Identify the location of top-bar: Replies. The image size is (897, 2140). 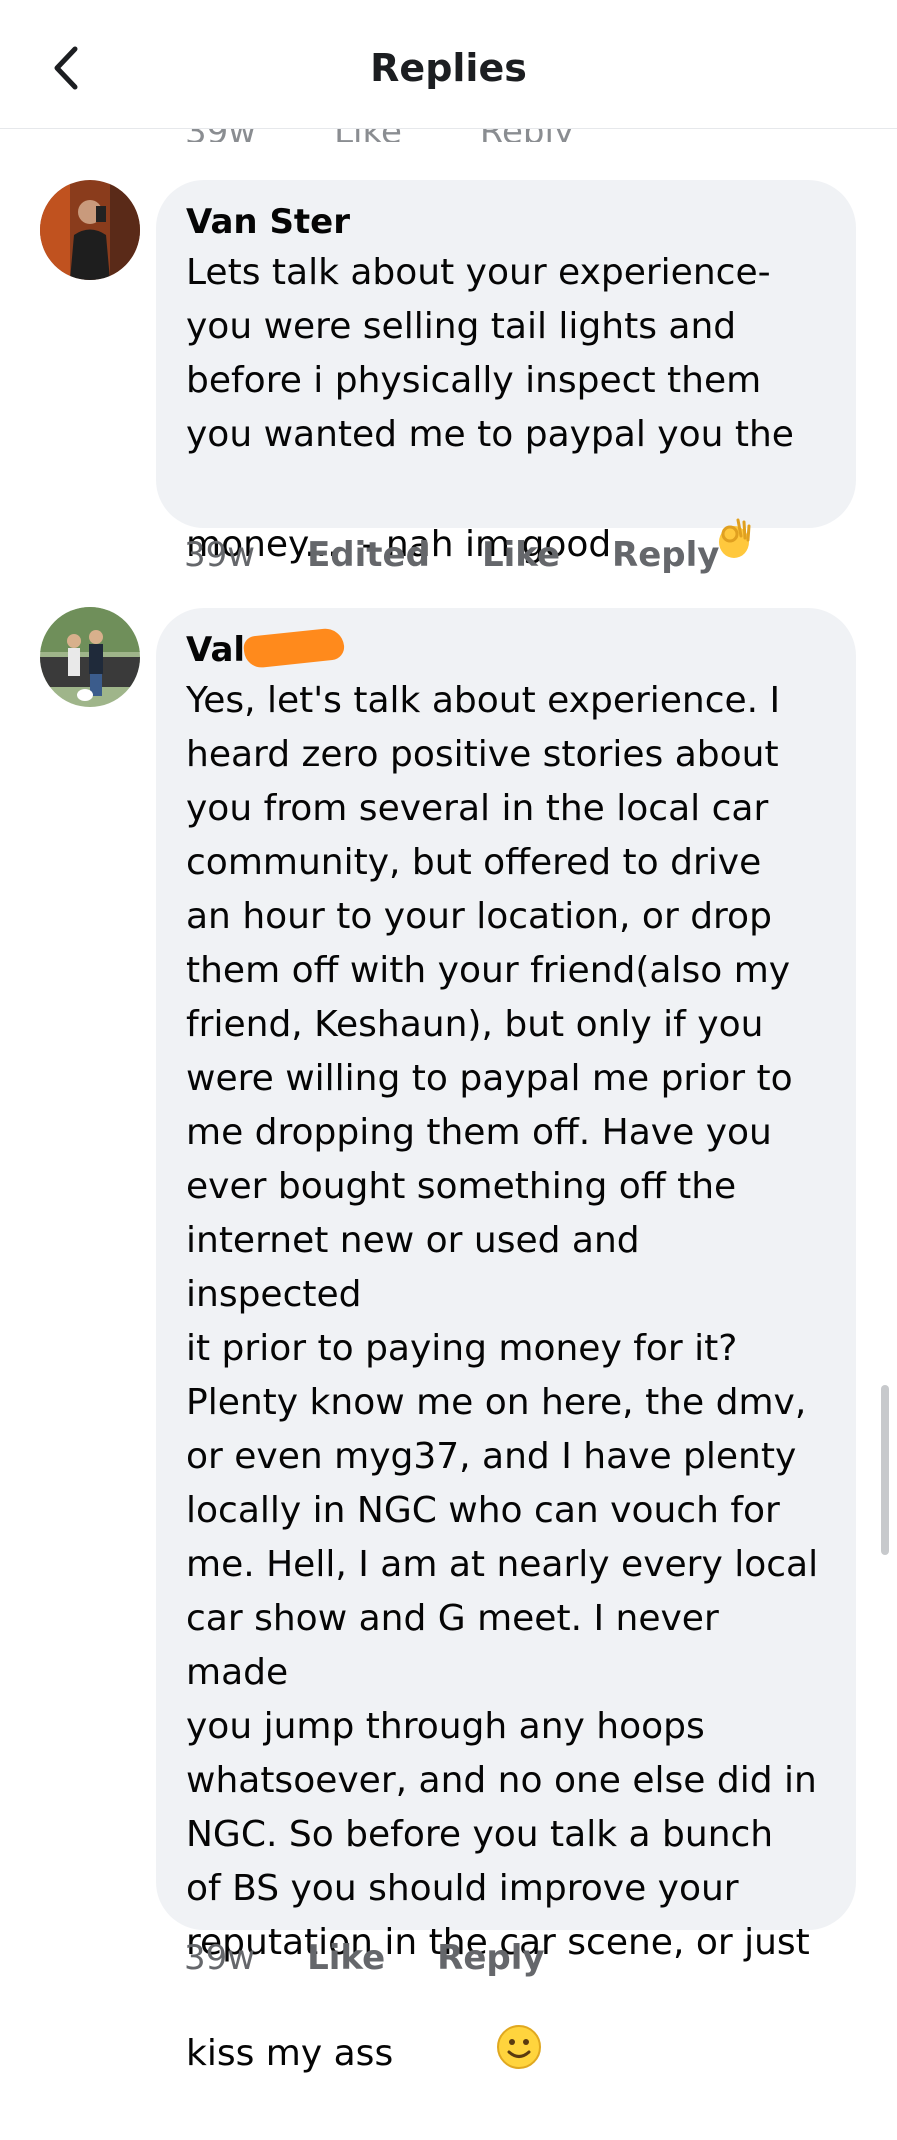
(448, 64).